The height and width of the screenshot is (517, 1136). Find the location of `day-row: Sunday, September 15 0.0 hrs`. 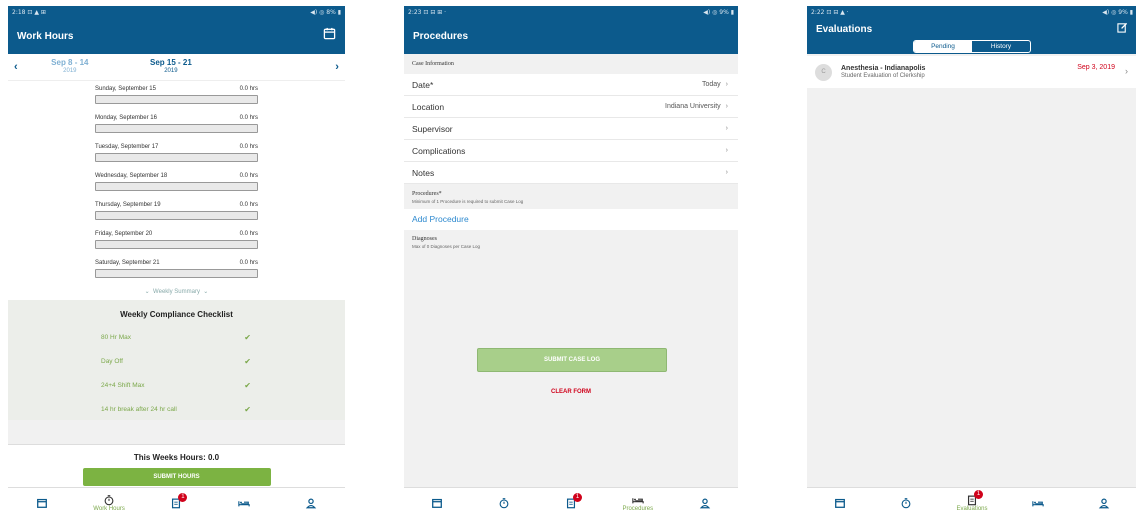

day-row: Sunday, September 15 0.0 hrs is located at coordinates (176, 97).